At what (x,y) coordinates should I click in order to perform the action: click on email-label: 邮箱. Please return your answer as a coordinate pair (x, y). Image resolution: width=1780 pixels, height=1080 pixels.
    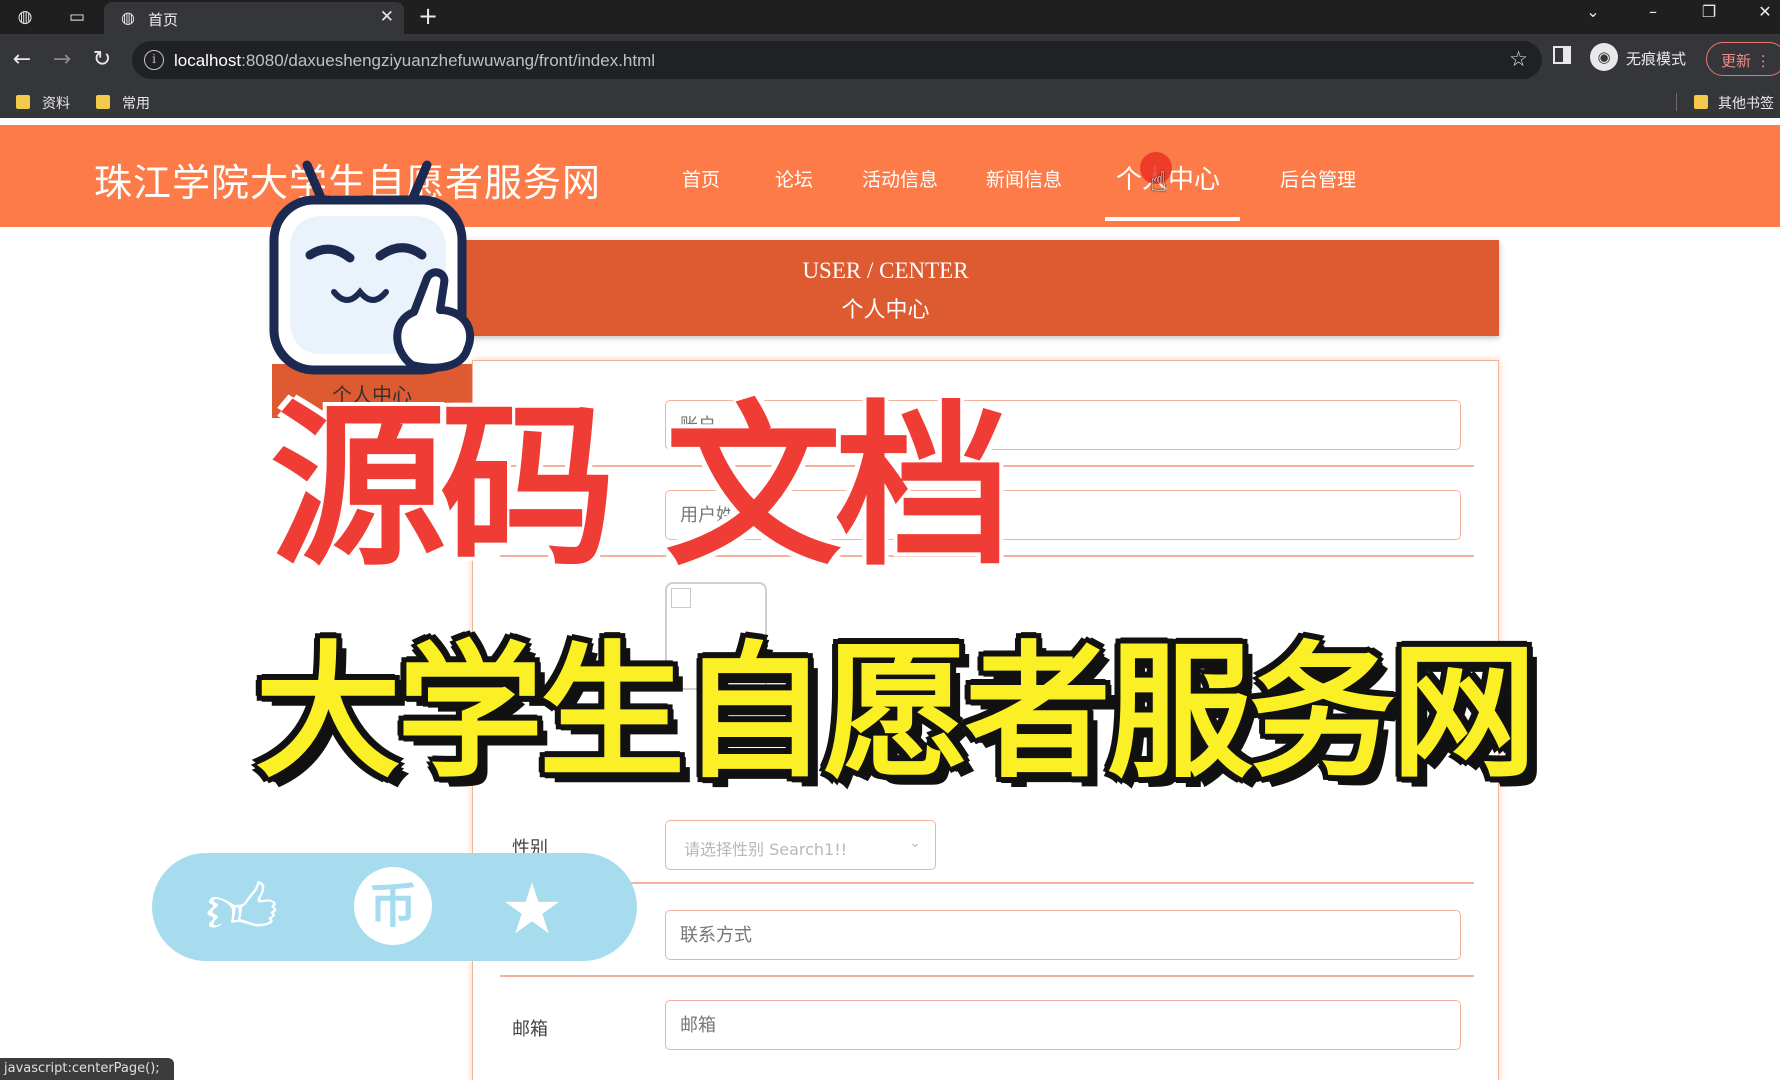
    Looking at the image, I should click on (530, 1029).